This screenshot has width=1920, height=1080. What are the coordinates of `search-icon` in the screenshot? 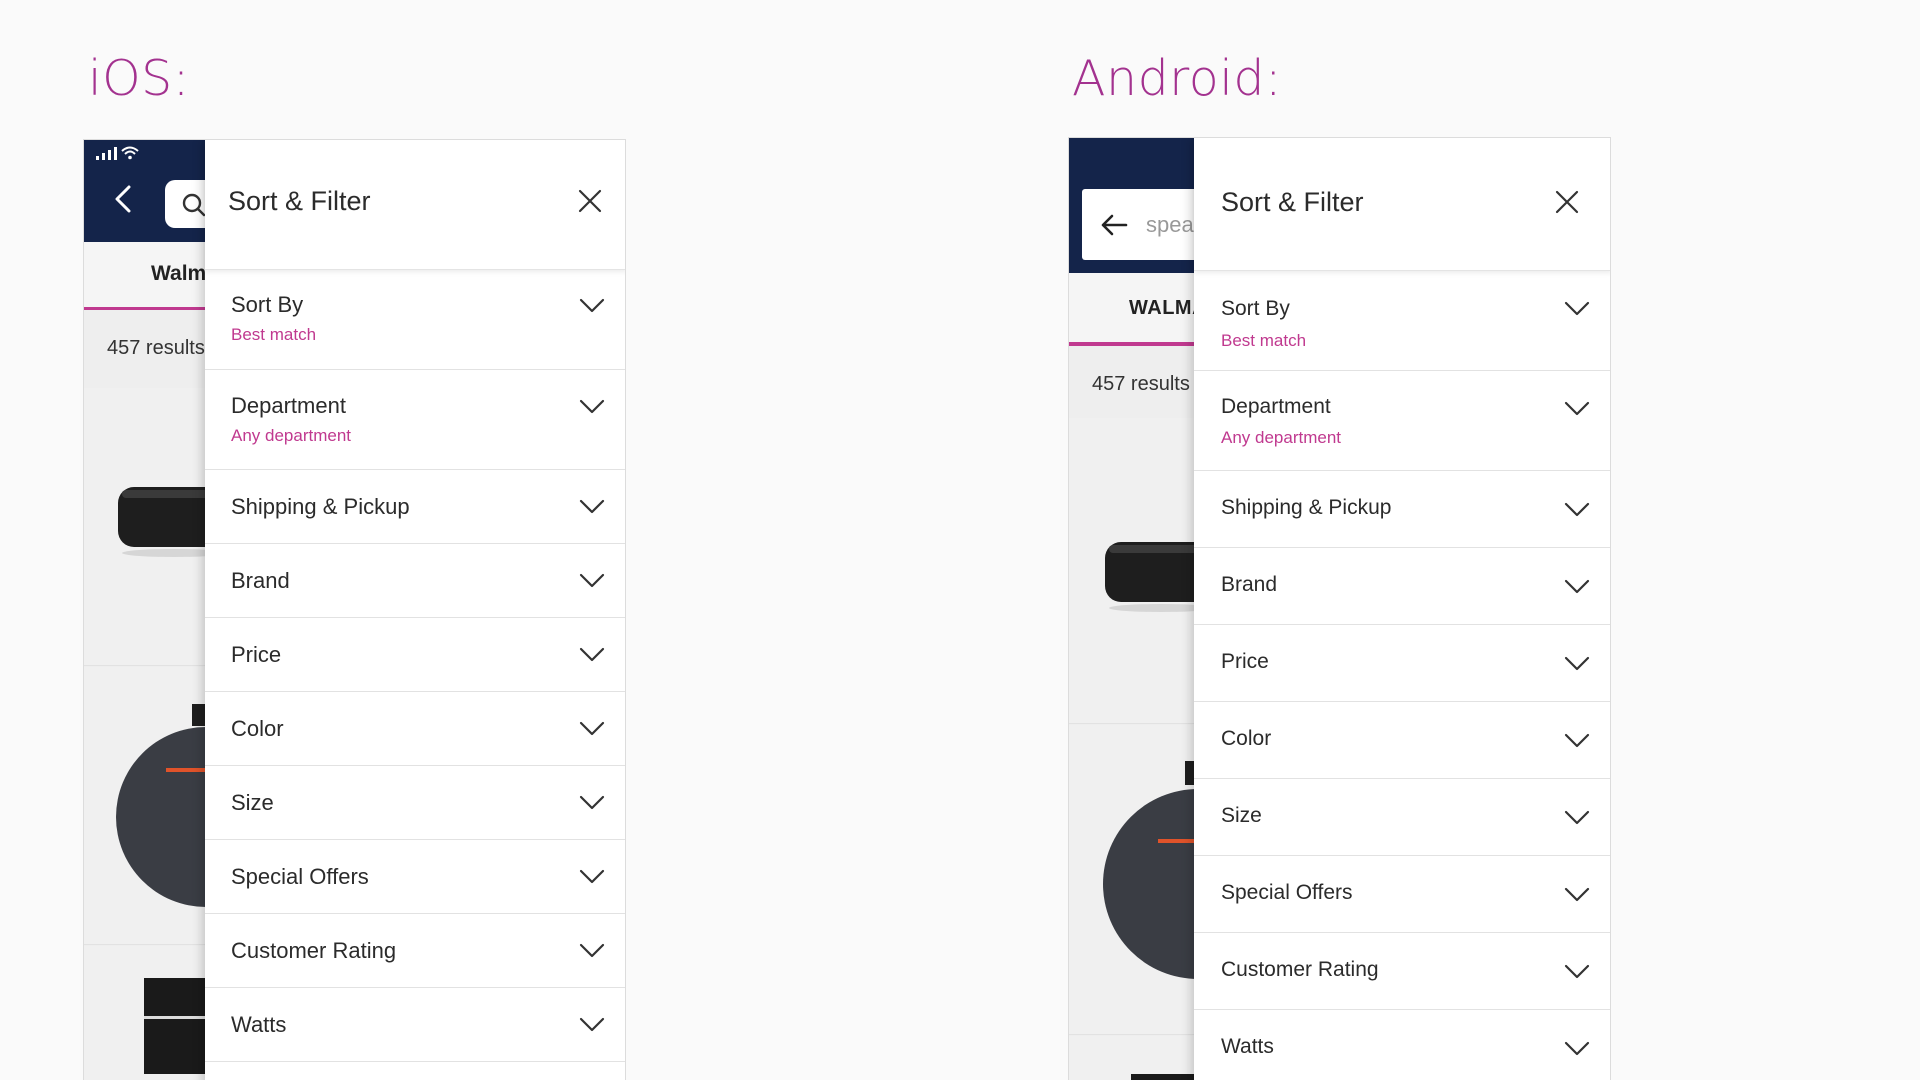 It's located at (194, 205).